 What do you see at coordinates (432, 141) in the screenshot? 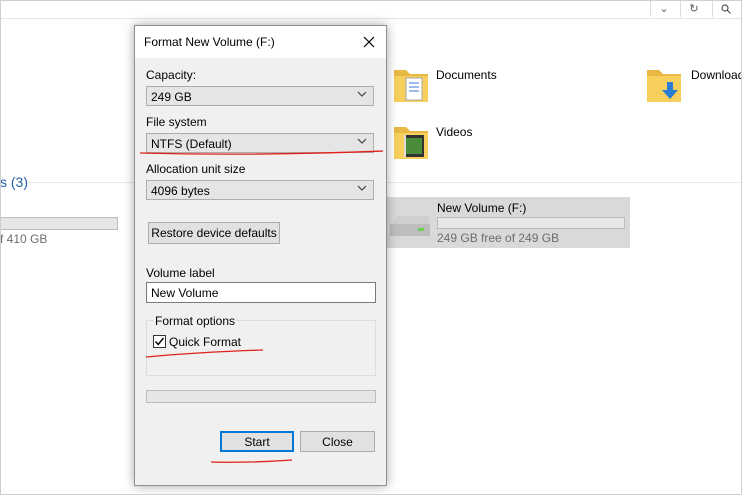
I see `folder-videos: Videos` at bounding box center [432, 141].